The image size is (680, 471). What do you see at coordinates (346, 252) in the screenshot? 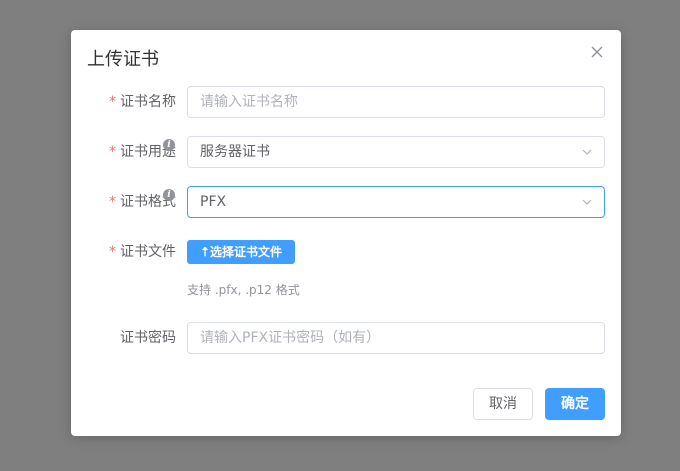
I see `form-row-file: * 证书文件 ⇡选择证书文件` at bounding box center [346, 252].